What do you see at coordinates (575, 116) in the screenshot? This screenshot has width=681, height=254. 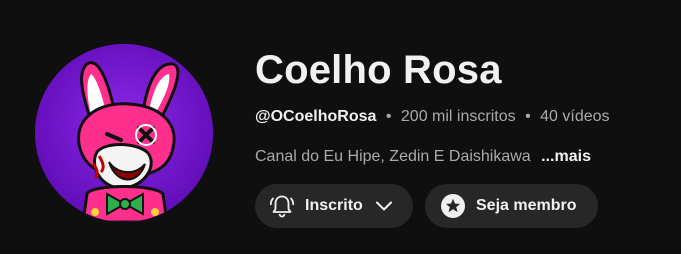 I see `video-count: 40 vídeos` at bounding box center [575, 116].